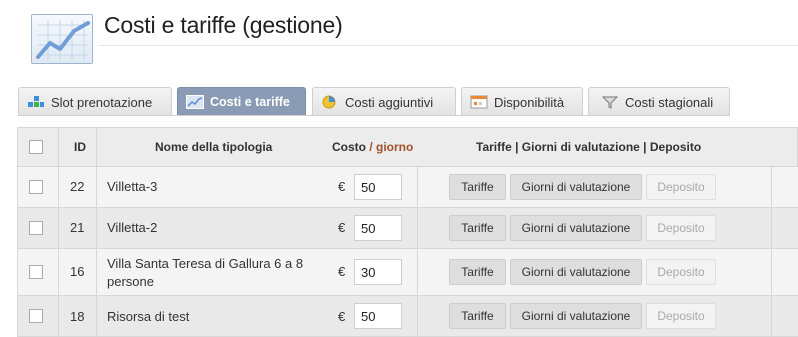 Image resolution: width=798 pixels, height=337 pixels. I want to click on row-name: Villetta-3, so click(132, 186).